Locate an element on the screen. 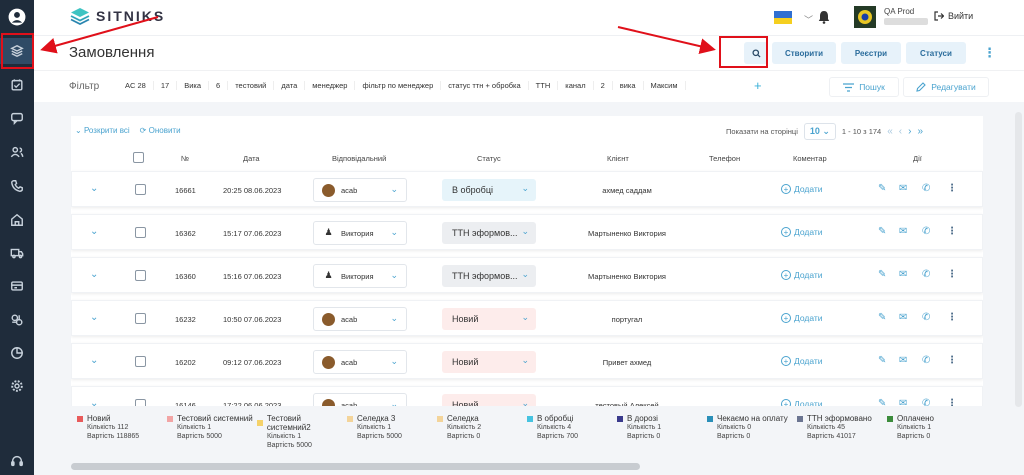  prev-page-icon: ‹ is located at coordinates (900, 131).